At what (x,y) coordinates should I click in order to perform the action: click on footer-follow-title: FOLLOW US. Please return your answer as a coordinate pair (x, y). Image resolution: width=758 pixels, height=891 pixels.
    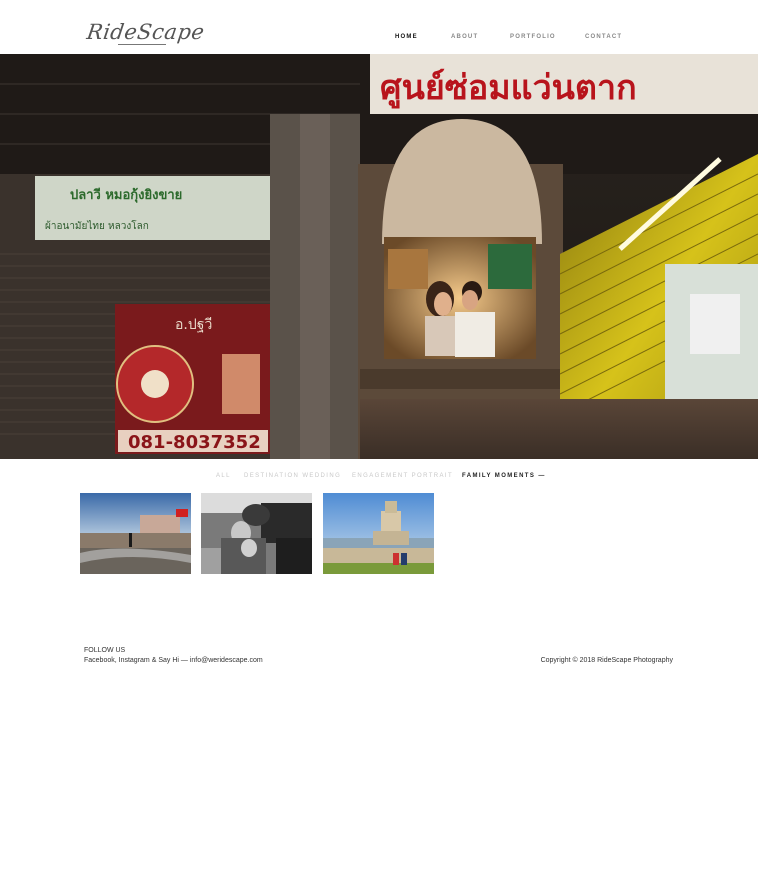
    Looking at the image, I should click on (105, 650).